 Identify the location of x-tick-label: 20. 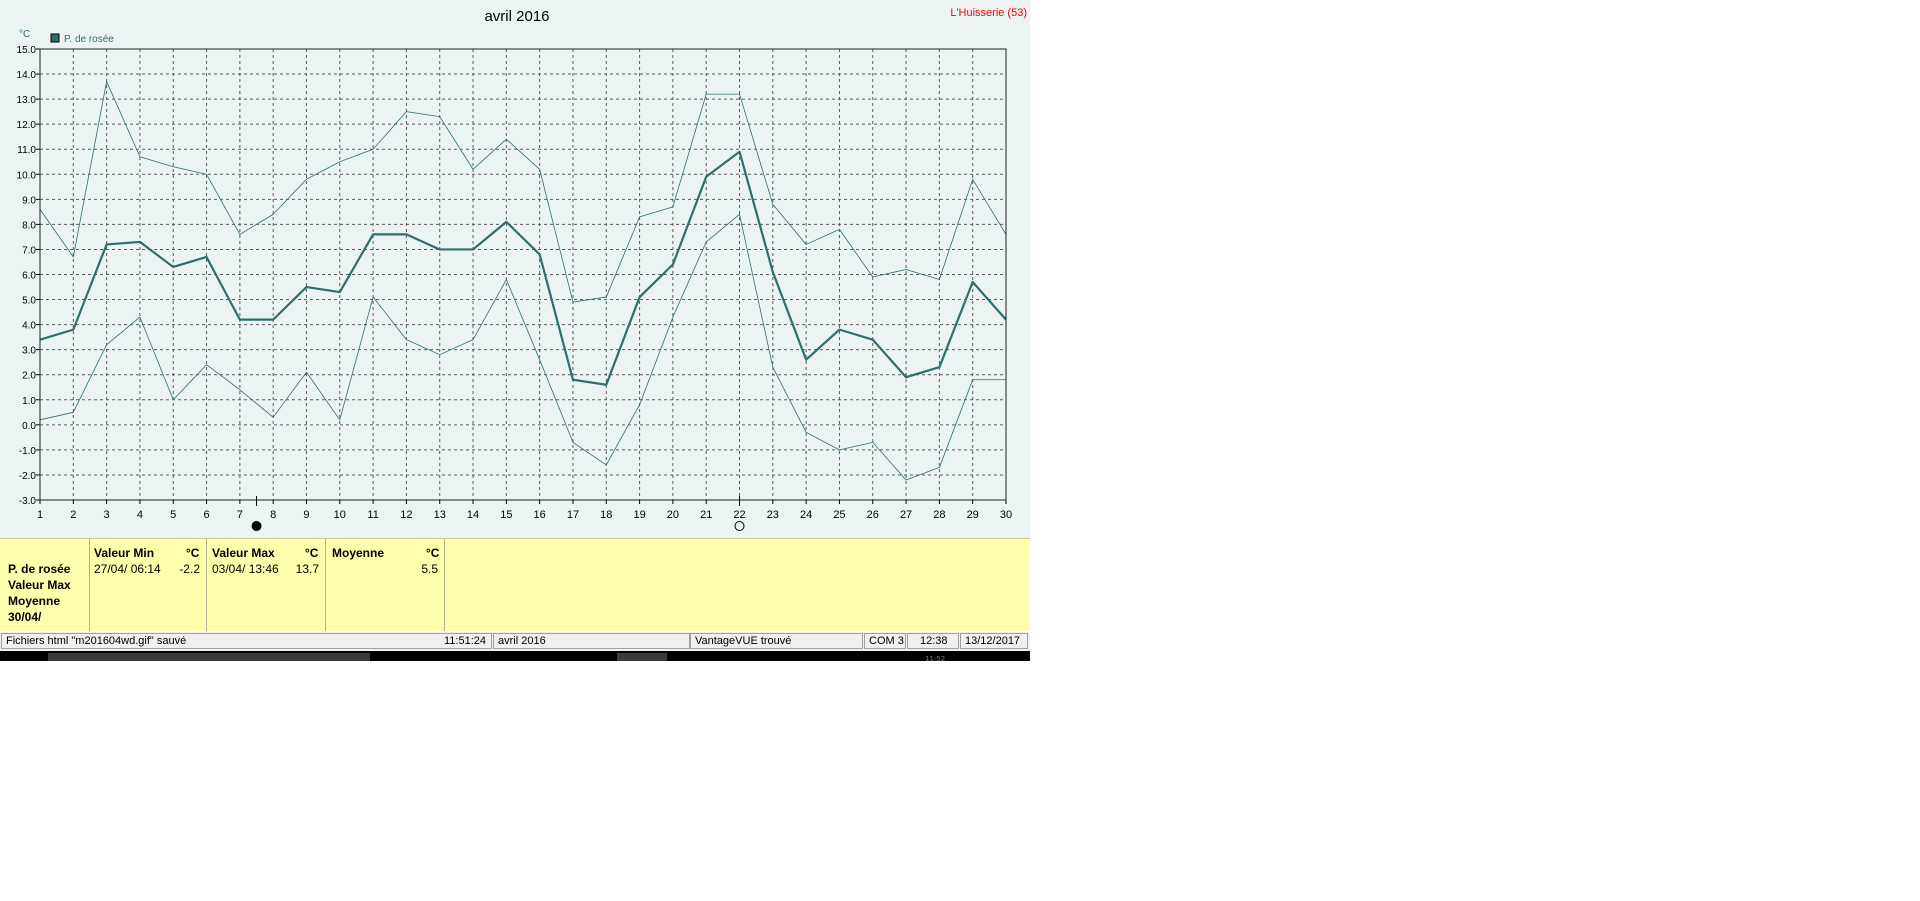
(673, 515).